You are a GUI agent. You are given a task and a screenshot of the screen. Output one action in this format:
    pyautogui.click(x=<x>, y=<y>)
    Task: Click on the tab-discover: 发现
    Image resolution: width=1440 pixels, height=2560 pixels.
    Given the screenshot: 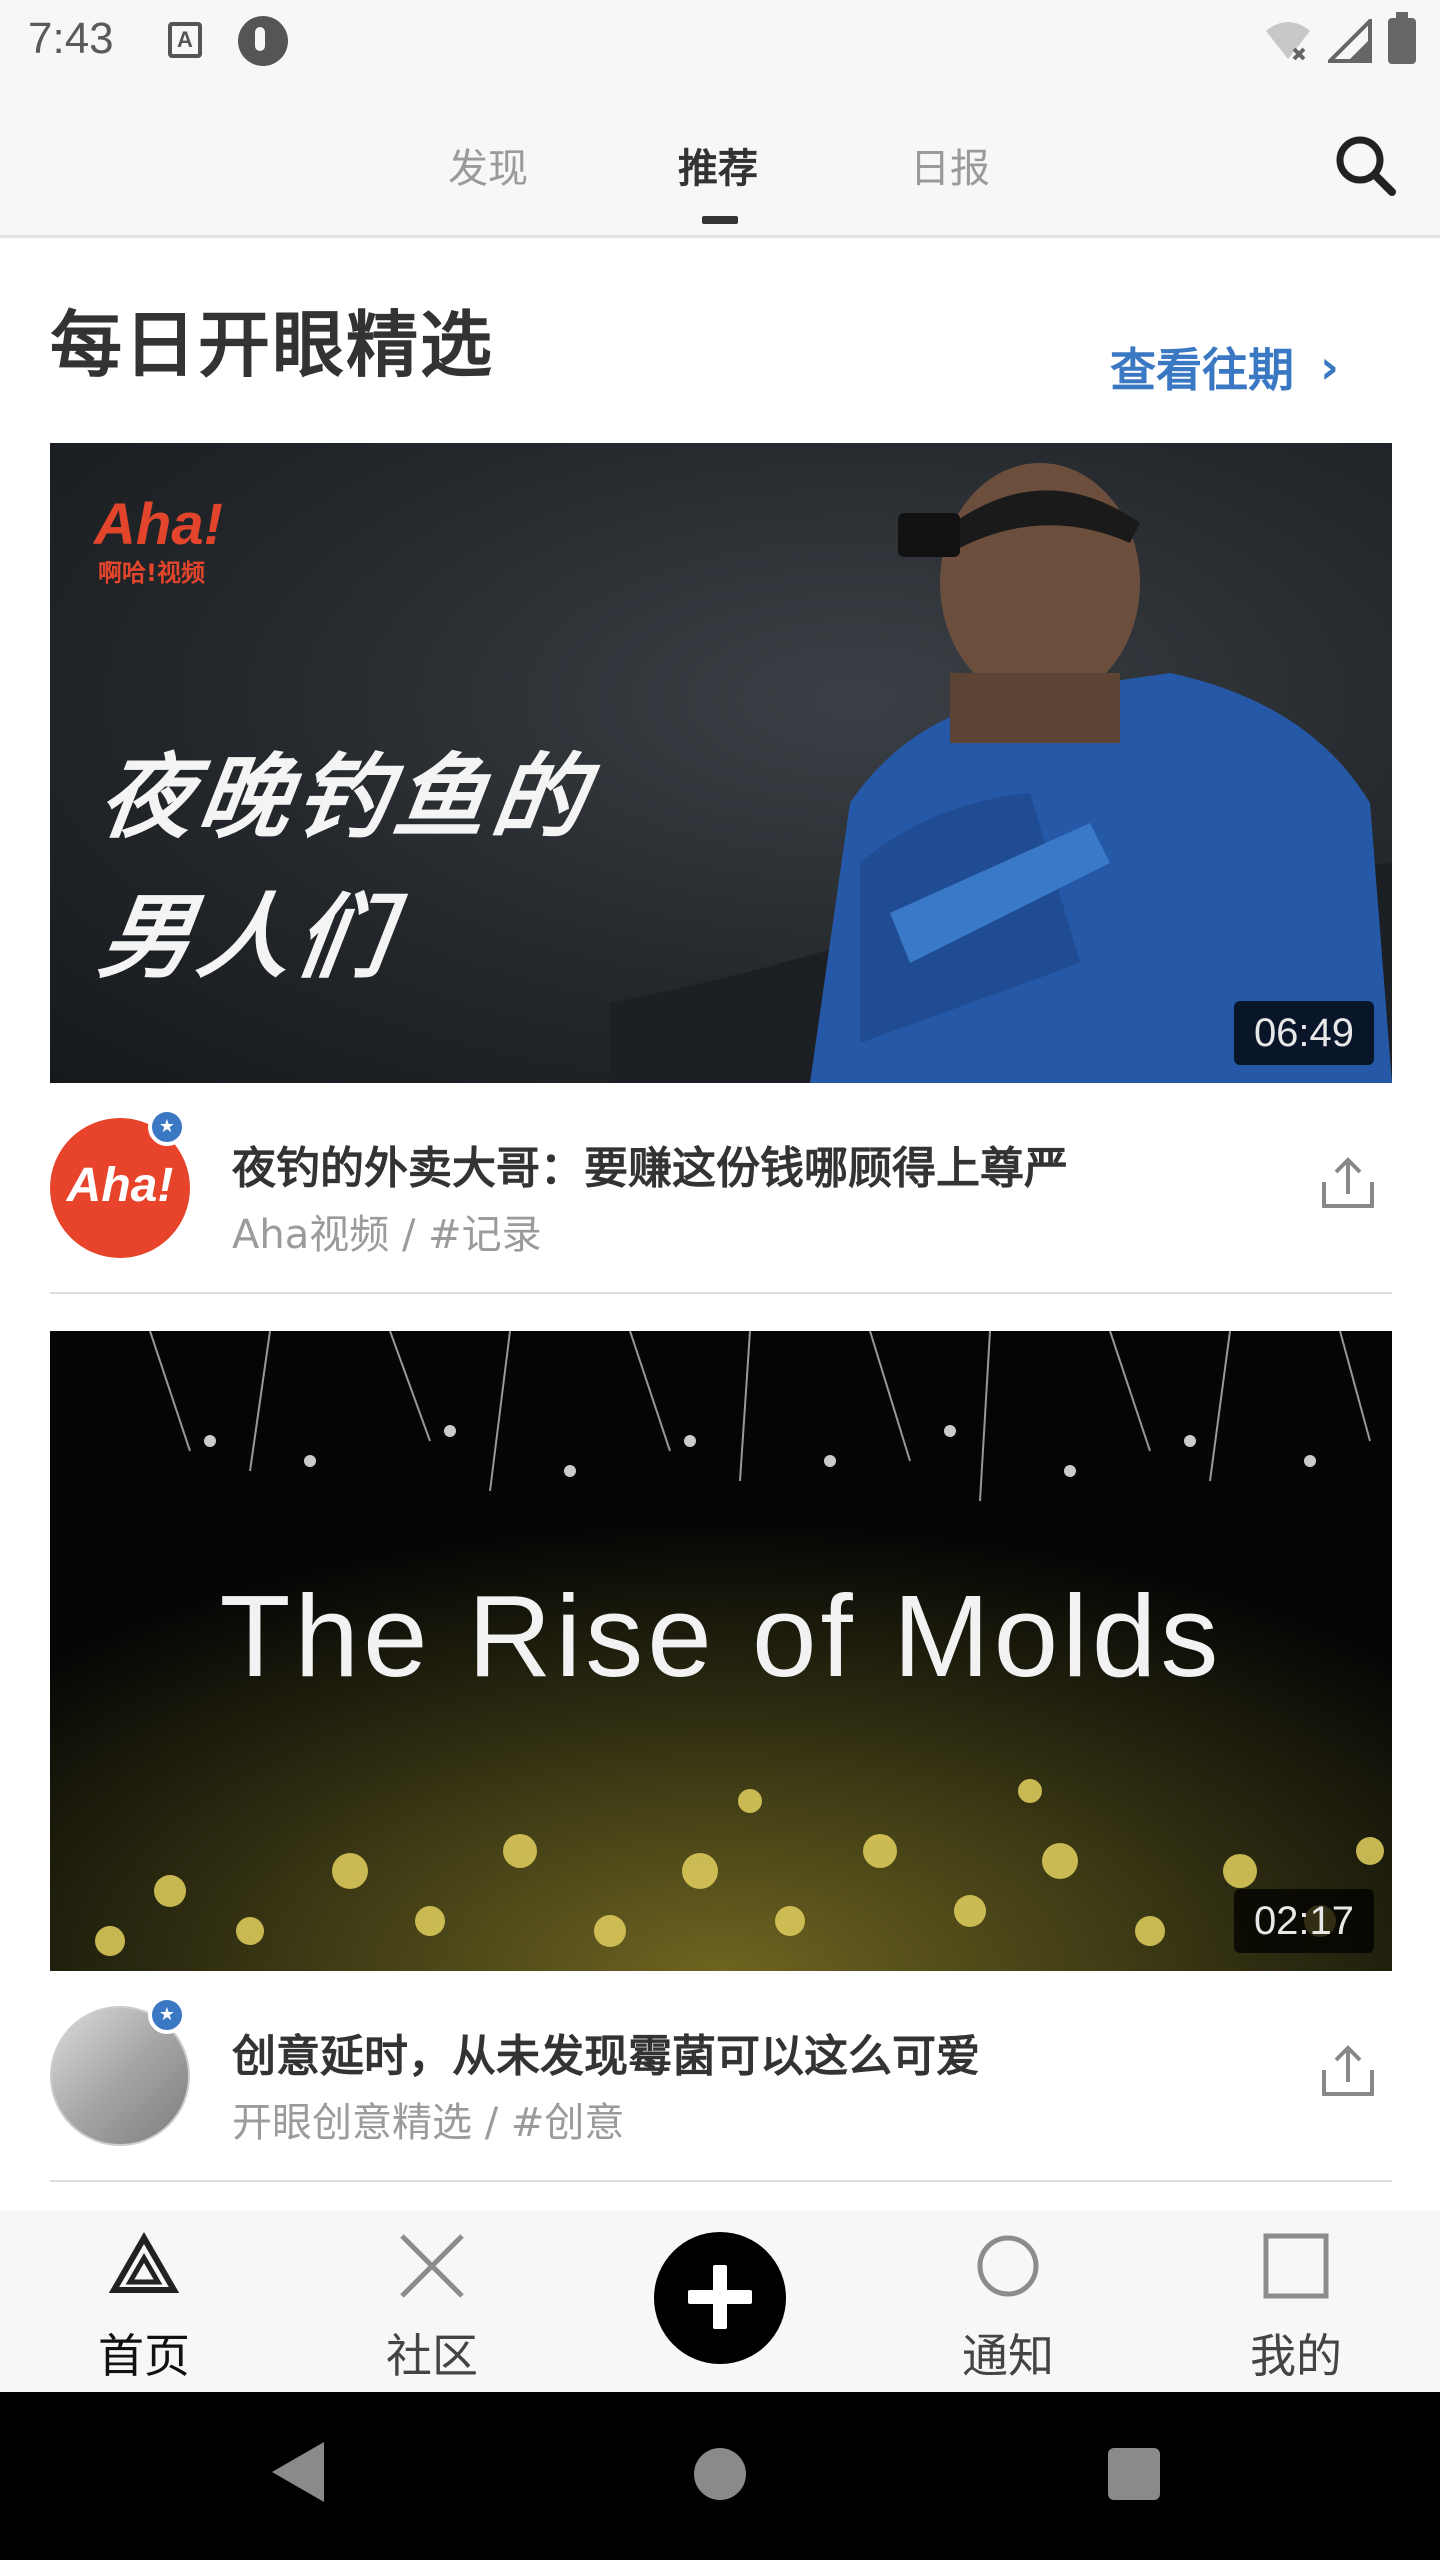 What is the action you would take?
    pyautogui.click(x=488, y=165)
    